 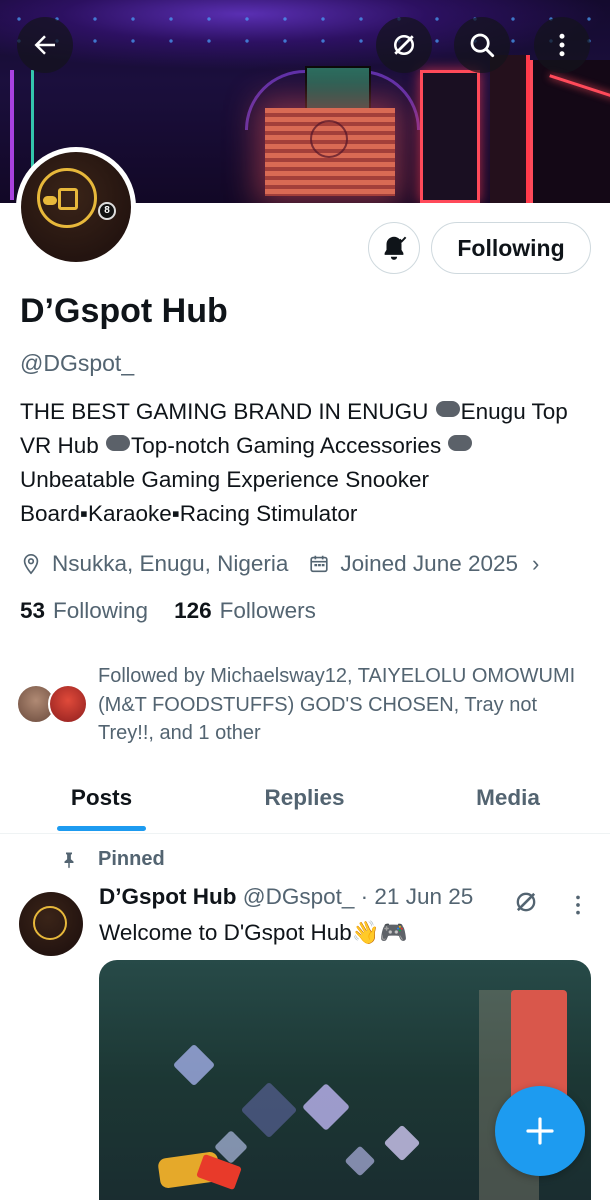 What do you see at coordinates (168, 611) in the screenshot?
I see `follow-stats: 53 Following 126 Followers` at bounding box center [168, 611].